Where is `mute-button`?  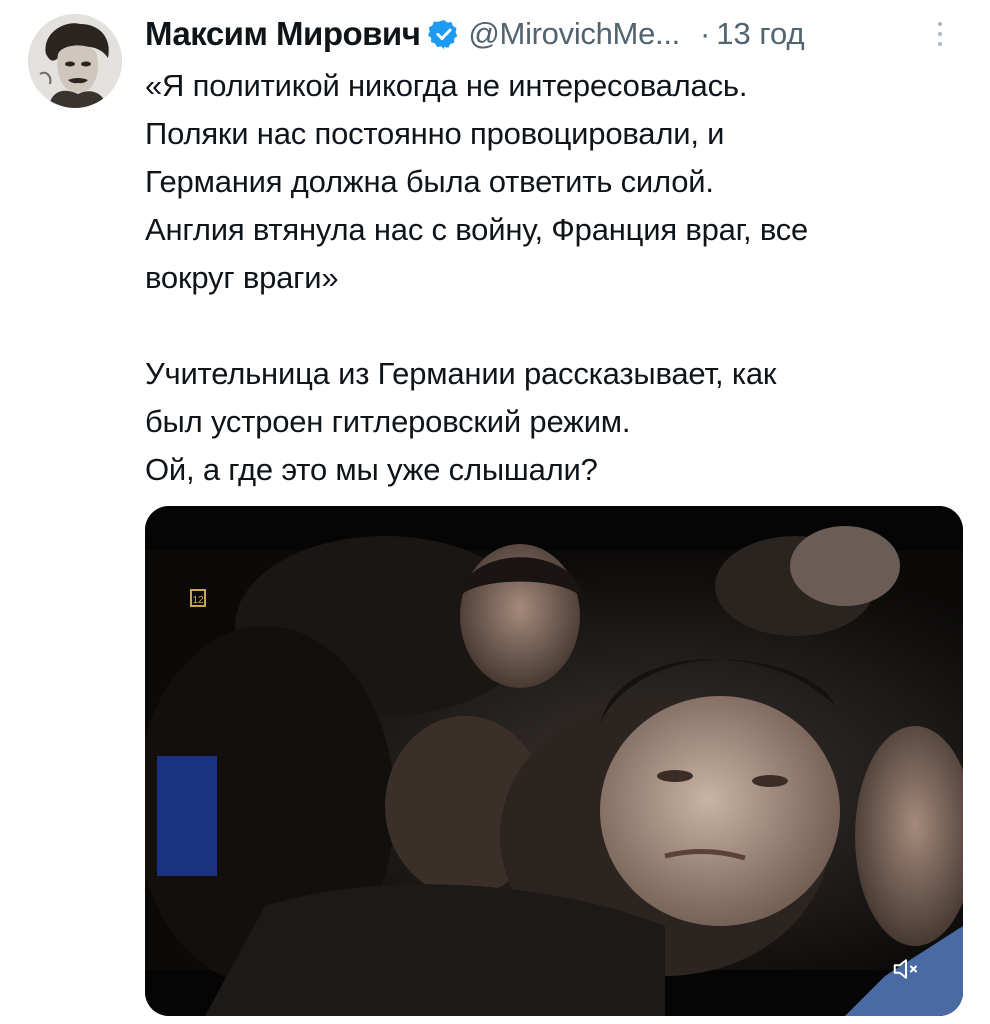
mute-button is located at coordinates (906, 969).